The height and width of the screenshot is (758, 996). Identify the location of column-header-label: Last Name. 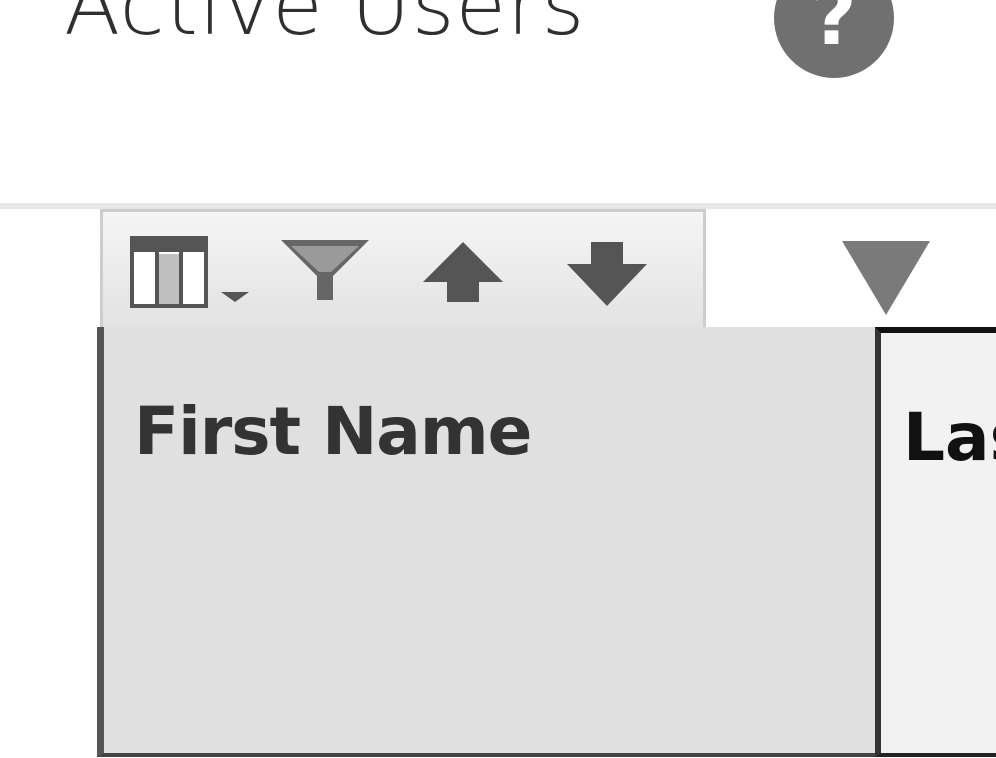
(949, 437).